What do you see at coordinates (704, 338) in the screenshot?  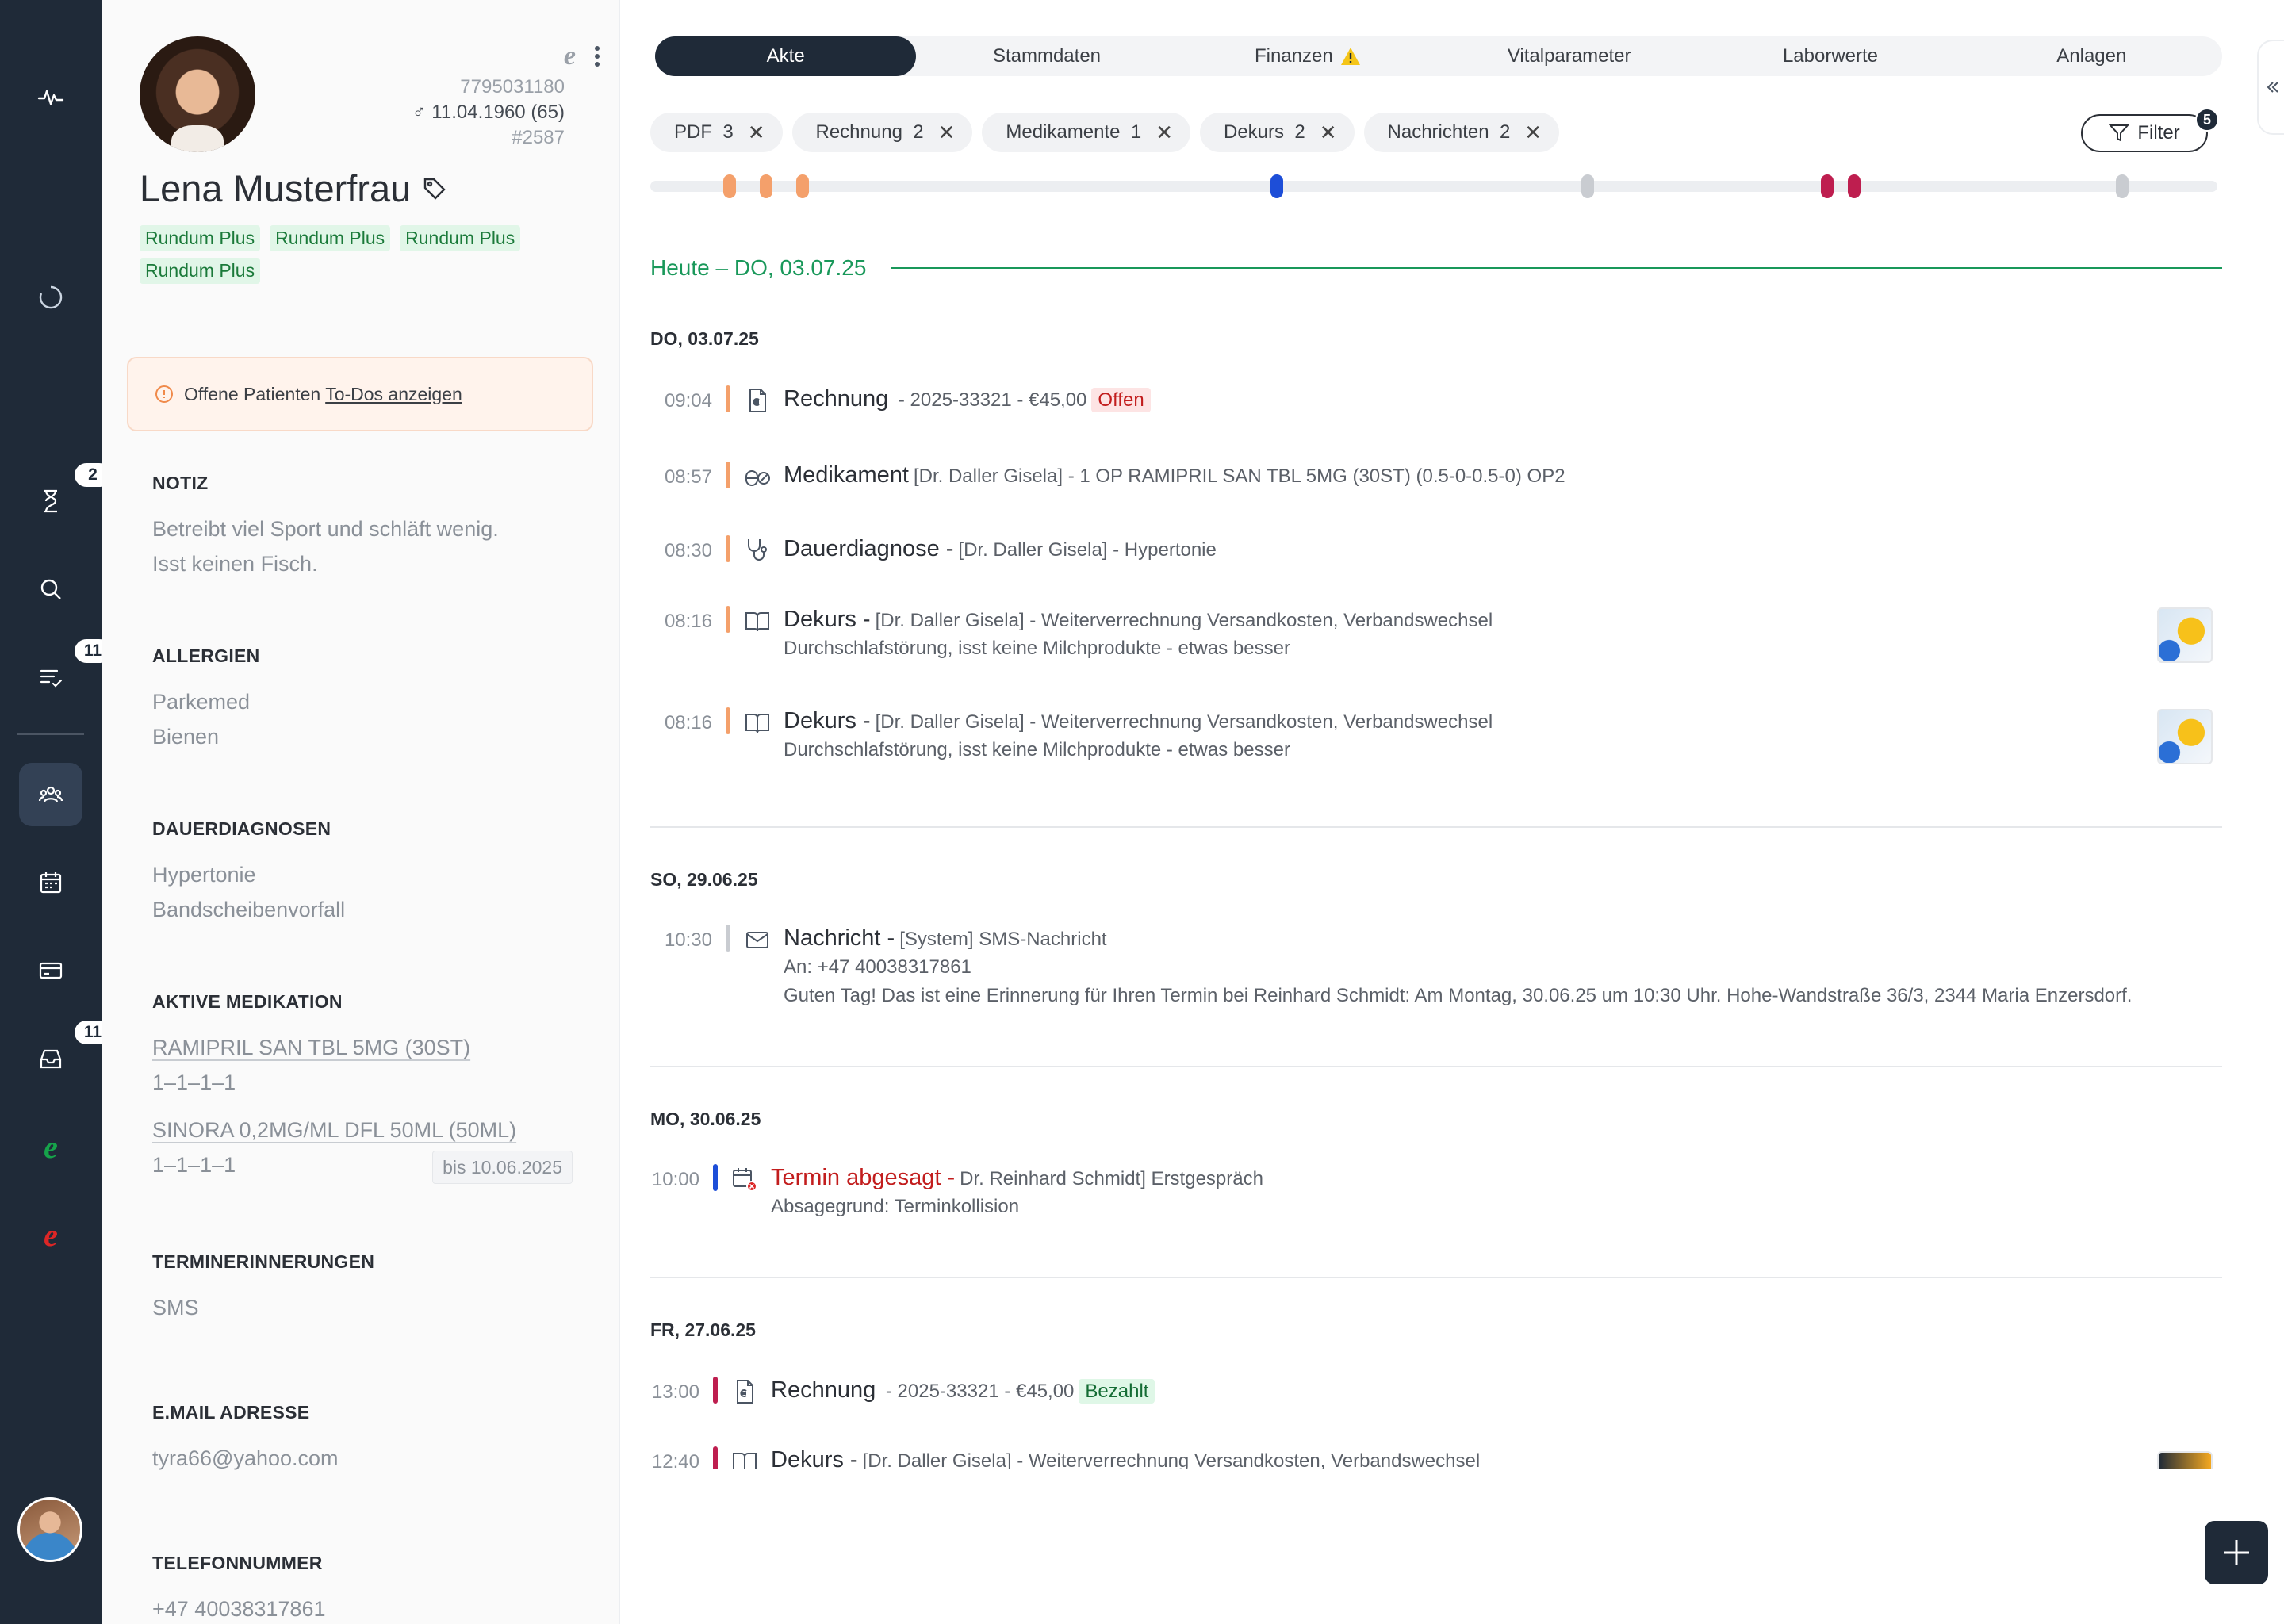 I see `day-header: DO, 03.07.25` at bounding box center [704, 338].